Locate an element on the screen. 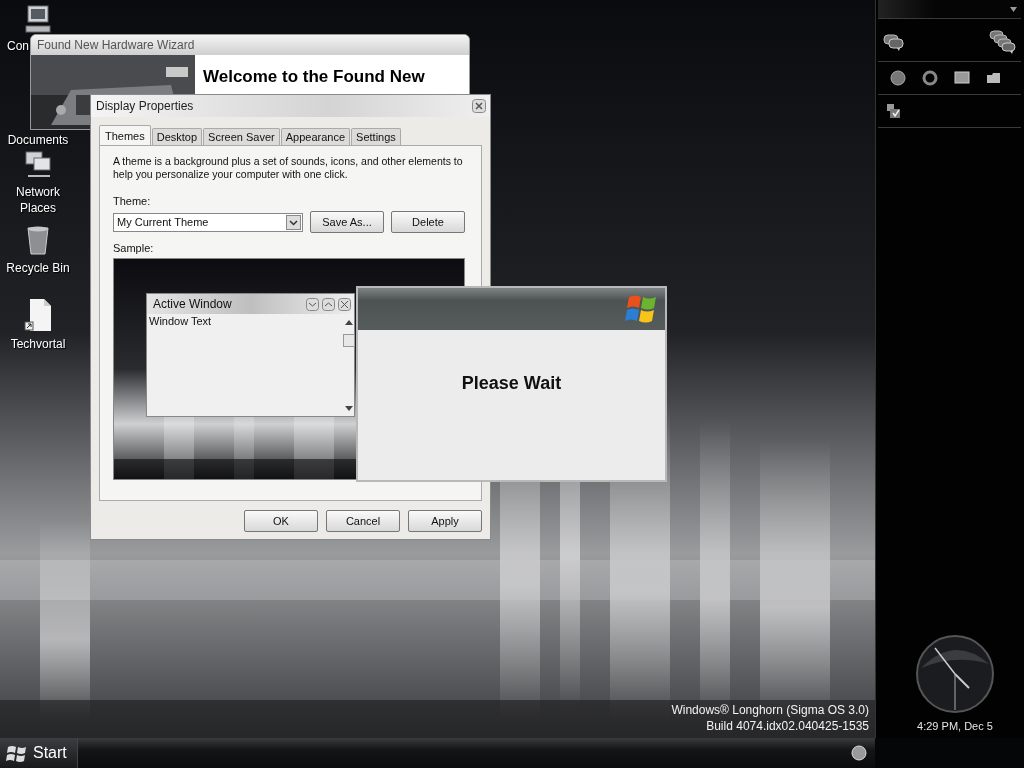 Image resolution: width=1024 pixels, height=768 pixels. dropdown-icon is located at coordinates (1013, 9).